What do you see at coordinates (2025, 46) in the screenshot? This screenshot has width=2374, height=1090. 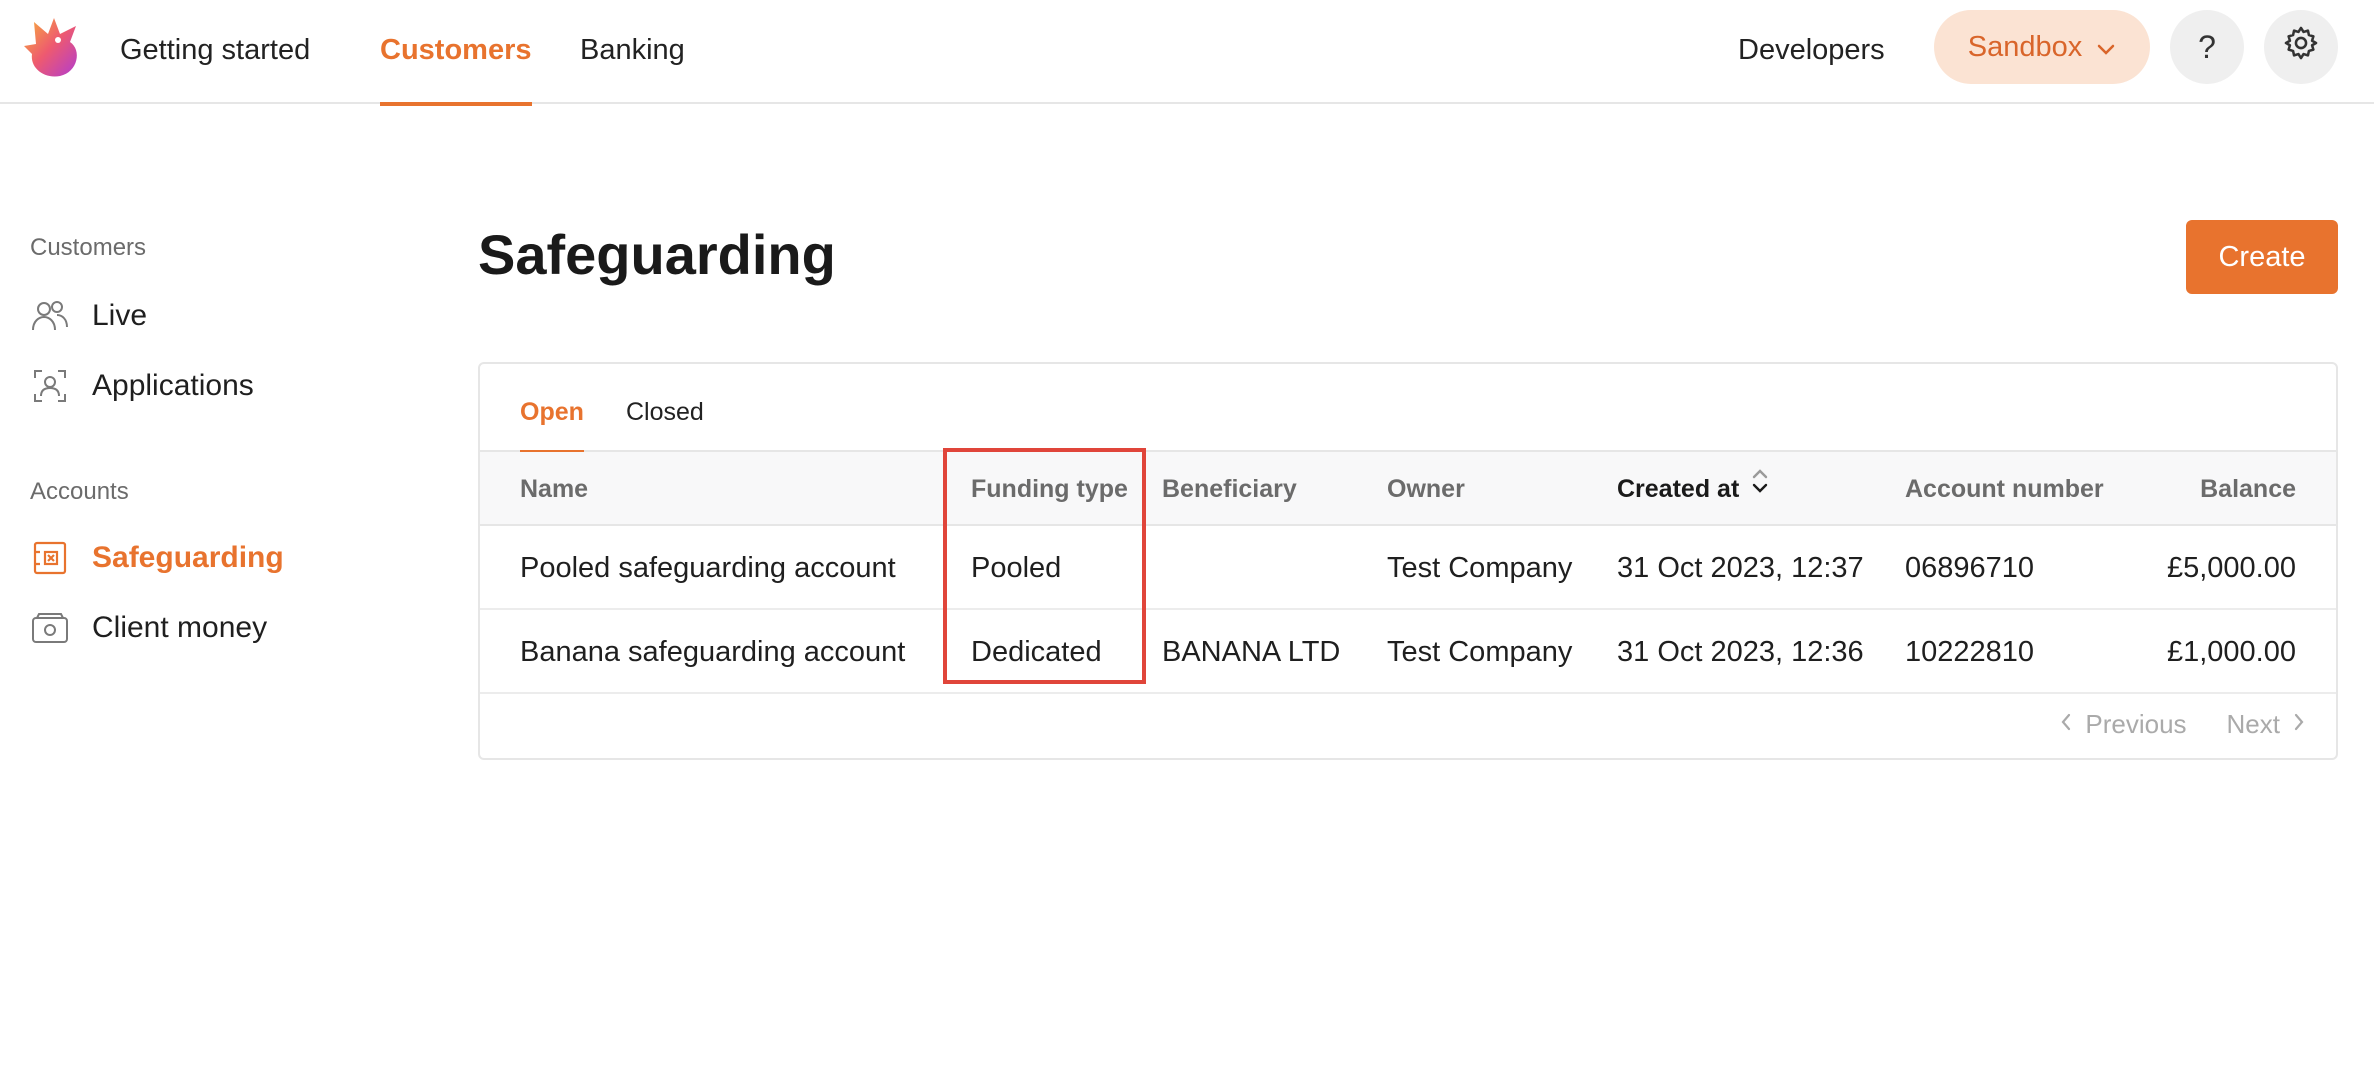 I see `environment-label: Sandbox` at bounding box center [2025, 46].